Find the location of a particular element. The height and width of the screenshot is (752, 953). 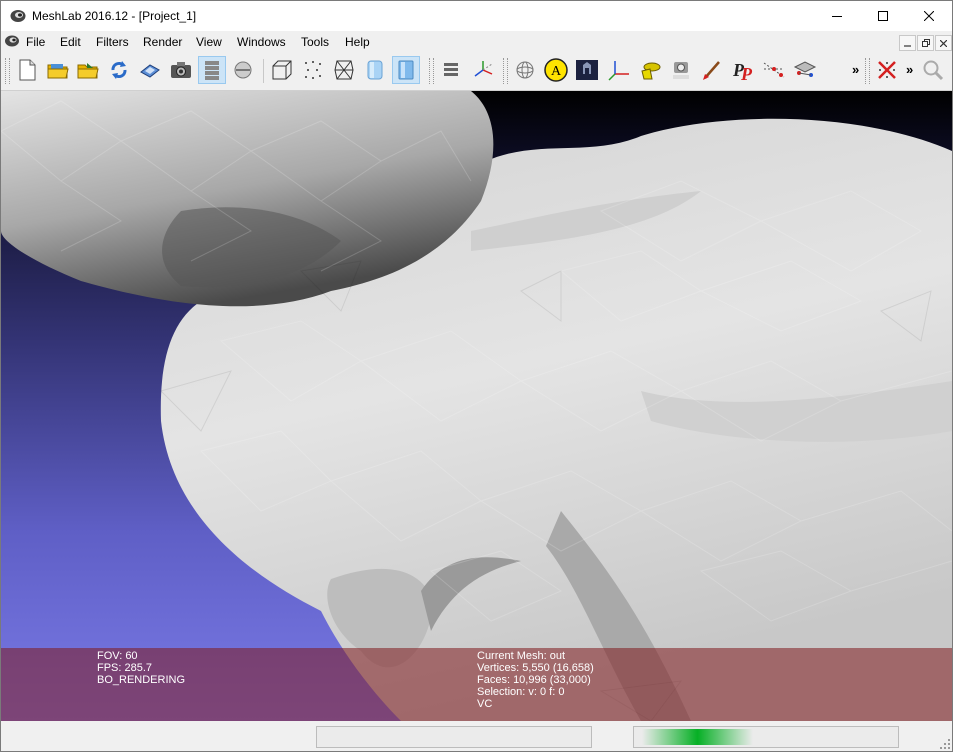

progress-bar-fill is located at coordinates (697, 737).